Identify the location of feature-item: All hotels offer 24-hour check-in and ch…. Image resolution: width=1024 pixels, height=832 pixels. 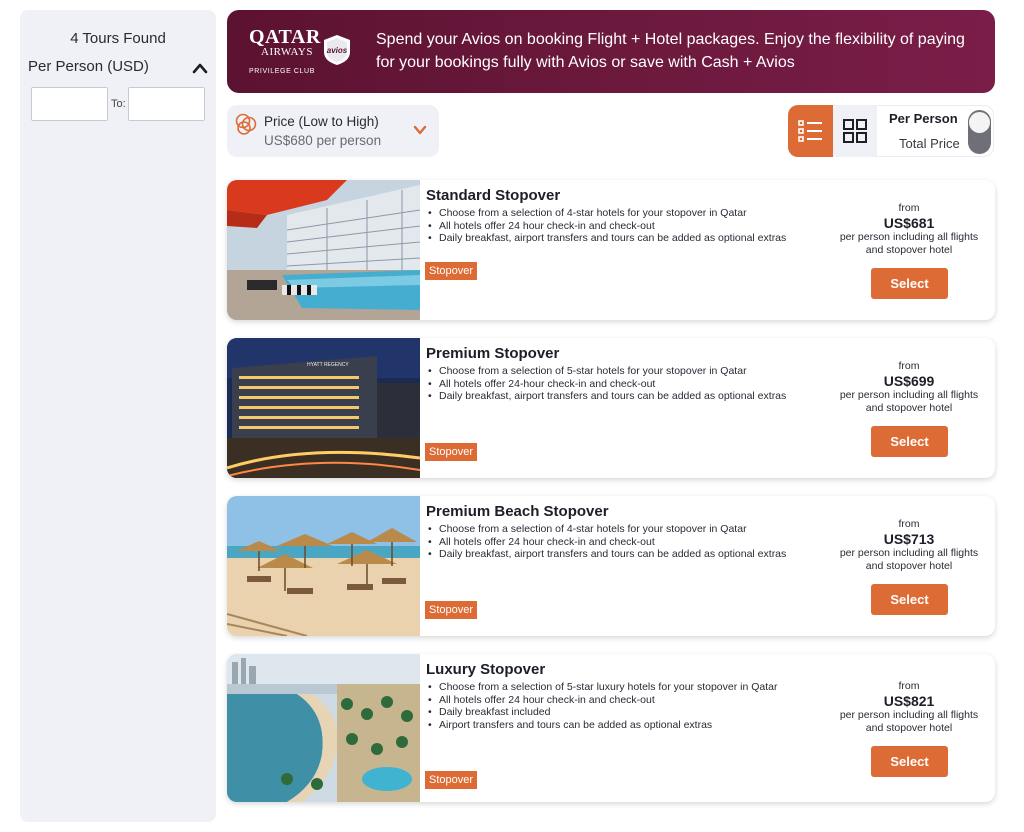
(608, 384).